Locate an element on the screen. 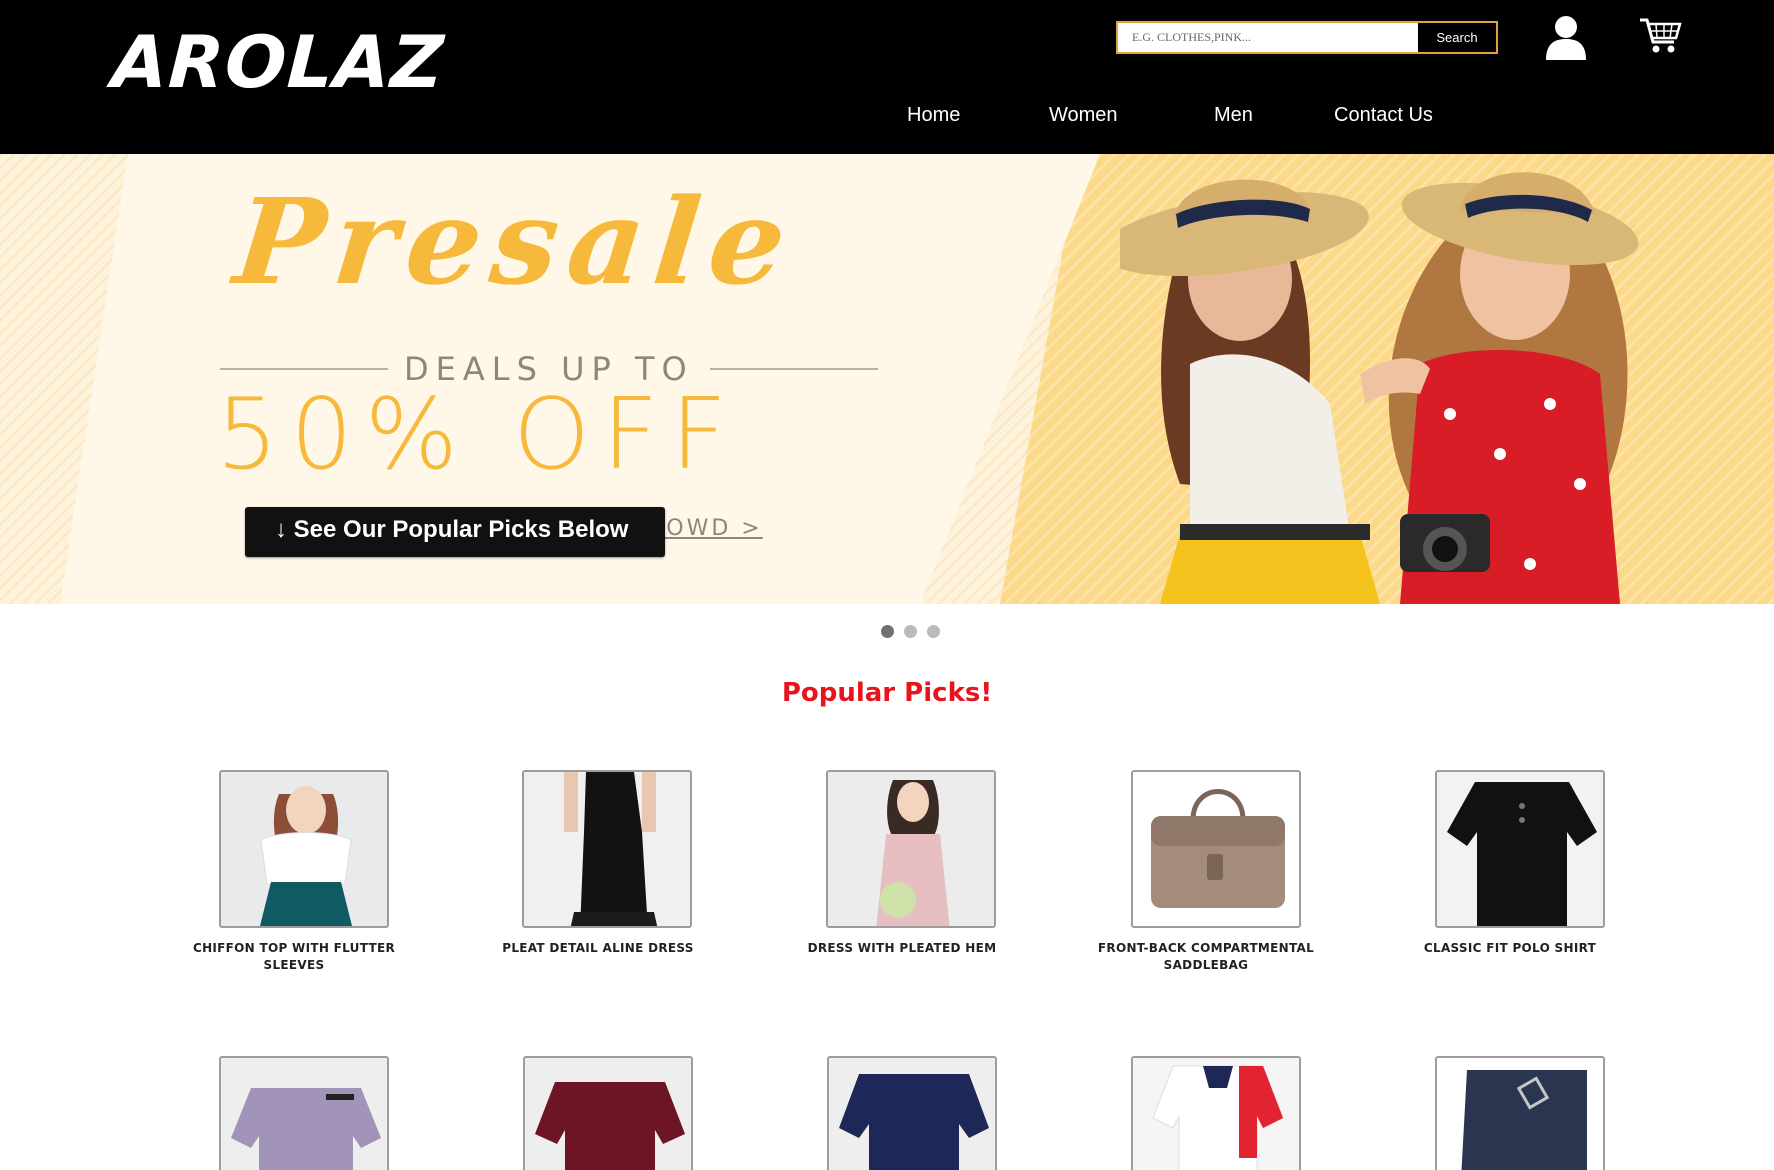 This screenshot has width=1774, height=1170. deals-rule-right is located at coordinates (794, 369).